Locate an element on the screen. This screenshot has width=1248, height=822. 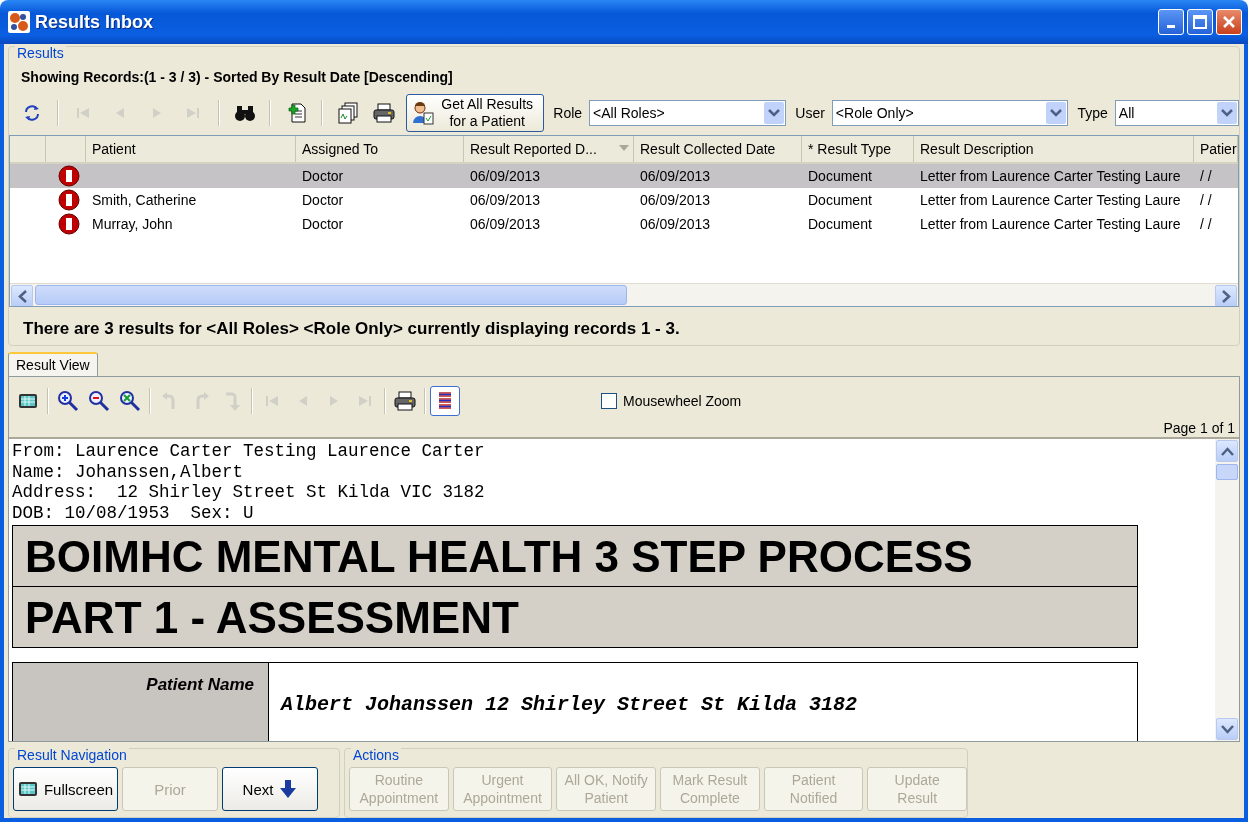
app-icon is located at coordinates (19, 22).